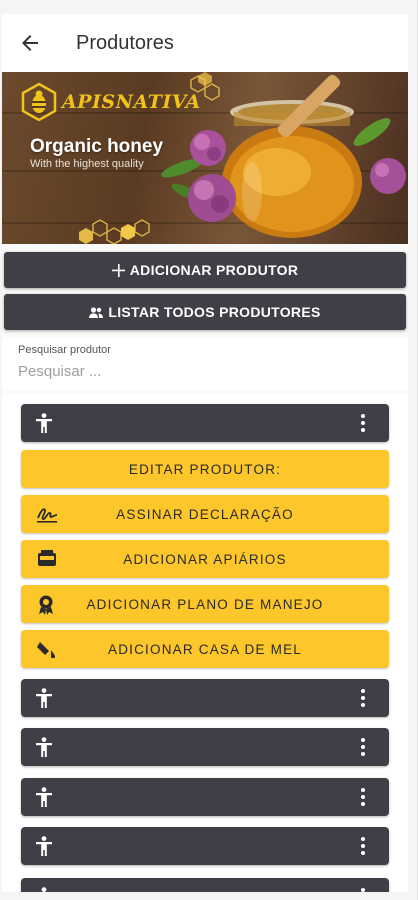 The image size is (418, 900). I want to click on sign-declaration-button: ASSINAR DECLARAÇÃO, so click(205, 514).